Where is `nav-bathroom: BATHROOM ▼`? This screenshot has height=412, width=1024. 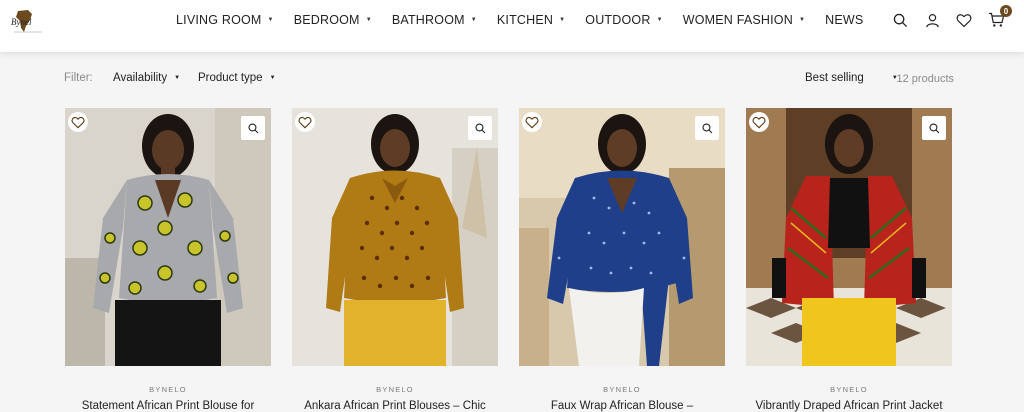
nav-bathroom: BATHROOM ▼ is located at coordinates (434, 20).